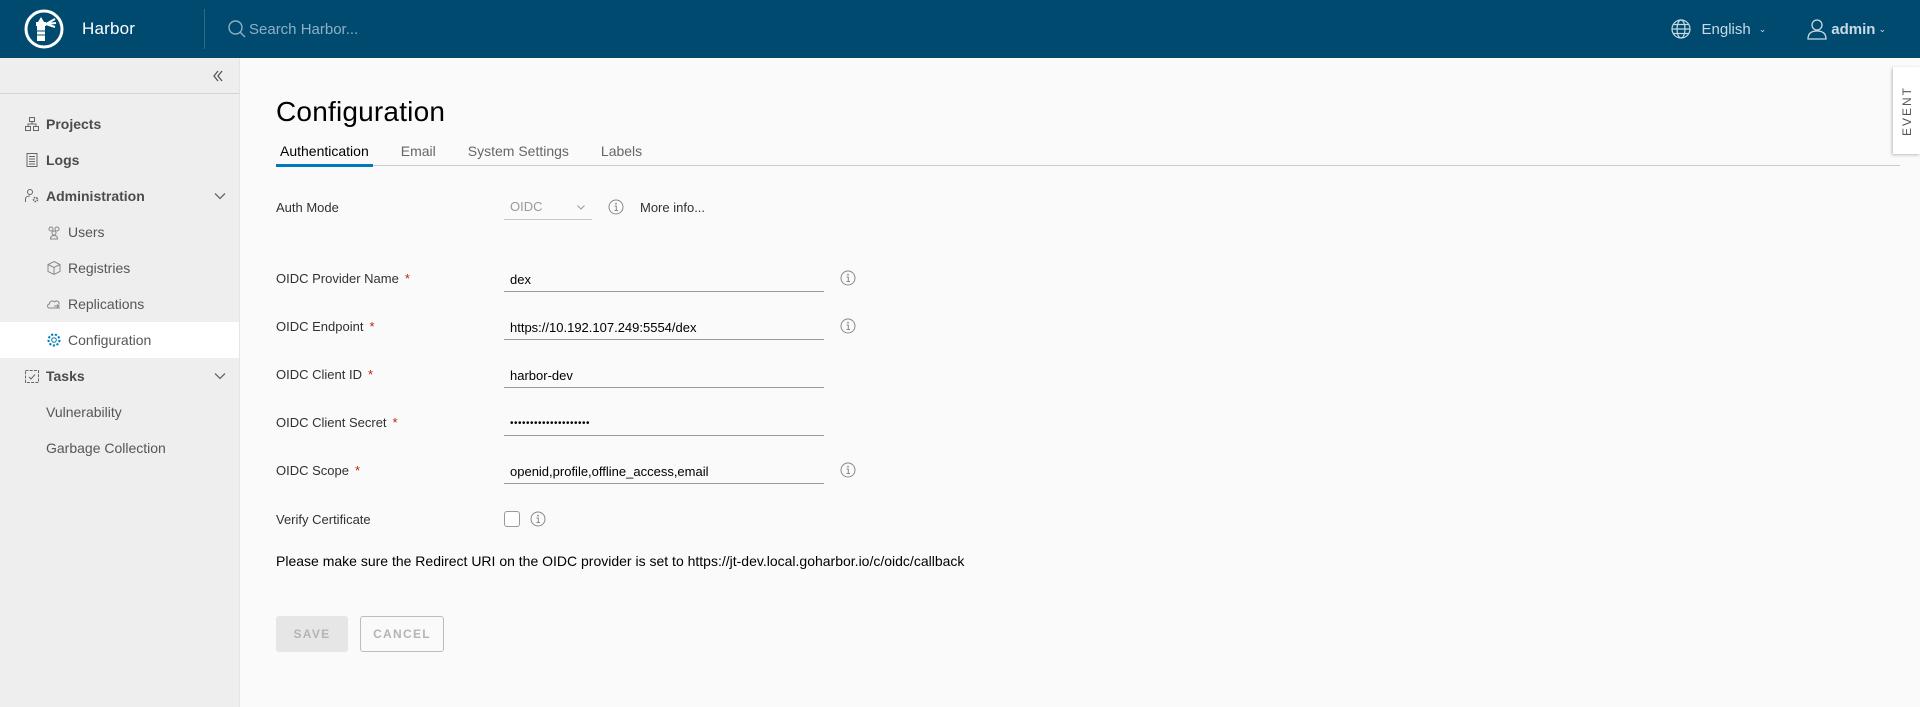 This screenshot has height=707, width=1920. What do you see at coordinates (65, 376) in the screenshot?
I see `sidebar-item-label: Tasks` at bounding box center [65, 376].